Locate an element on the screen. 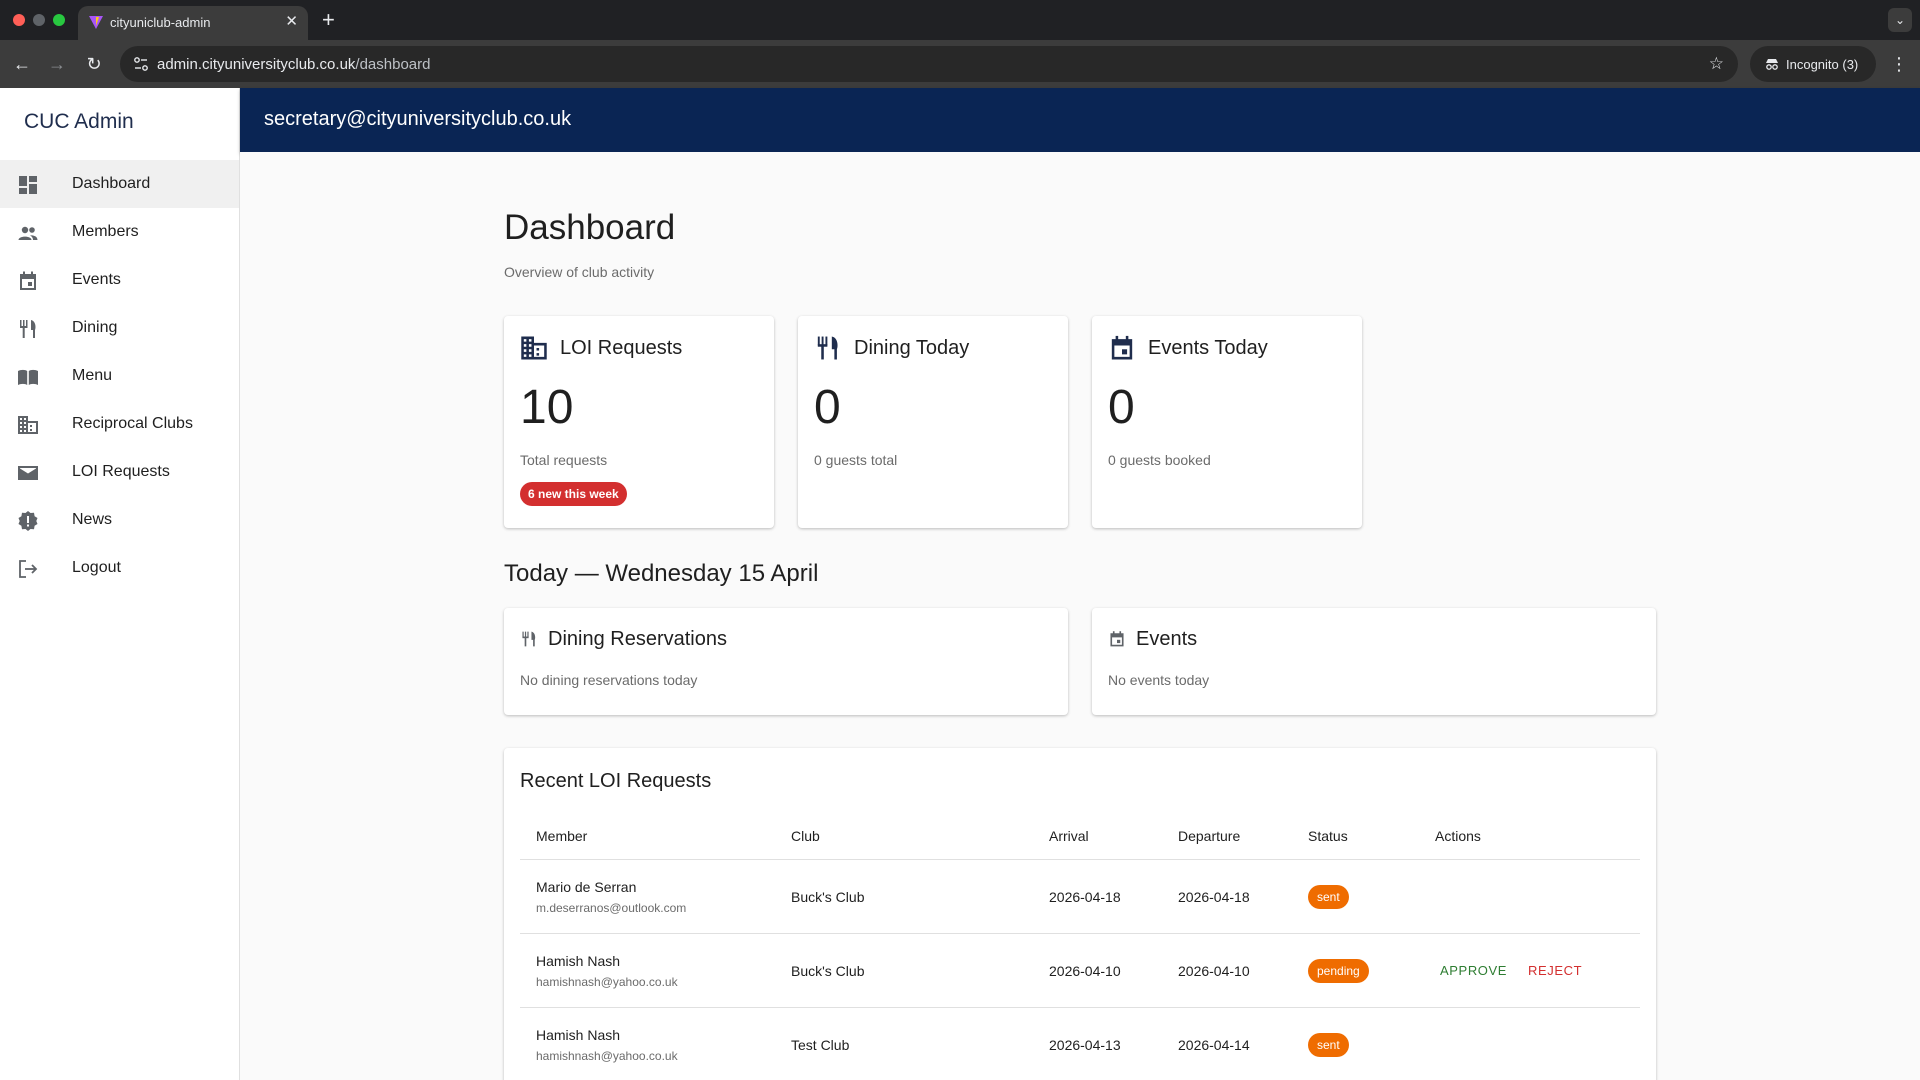  departure-cell: 2026-04-18 is located at coordinates (1214, 897).